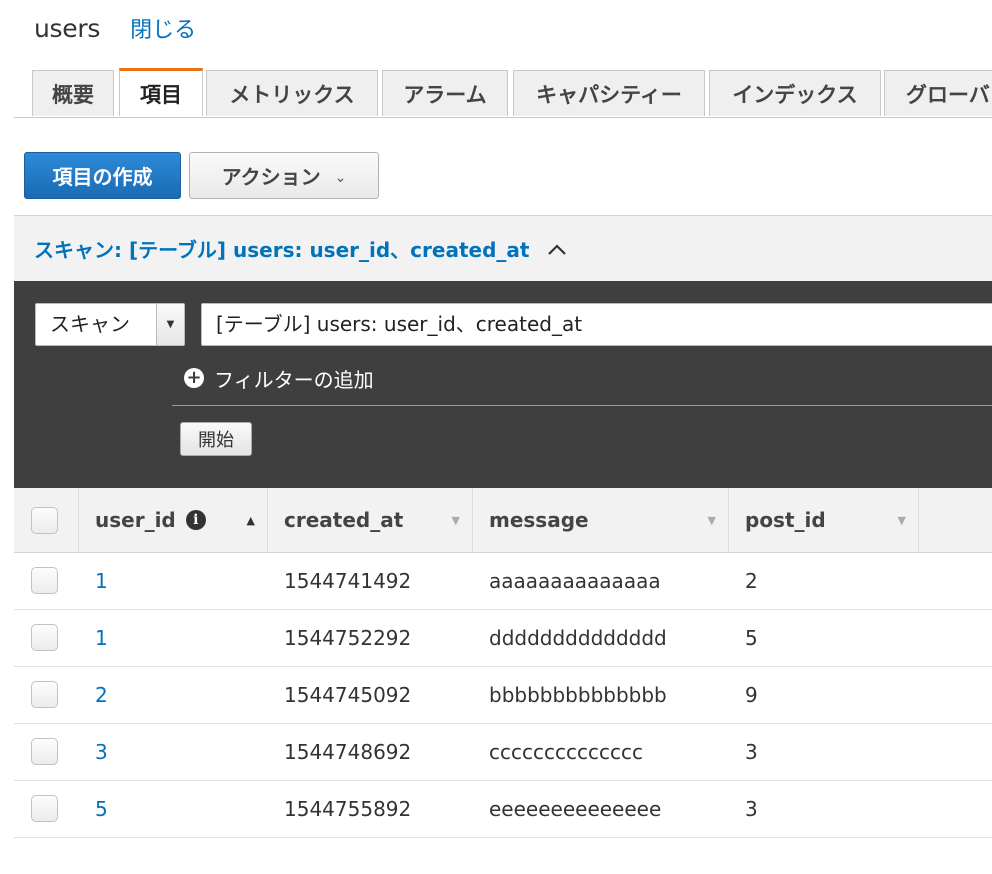 Image resolution: width=992 pixels, height=874 pixels. I want to click on actions-dropdown-button: アクション ⌄, so click(284, 175).